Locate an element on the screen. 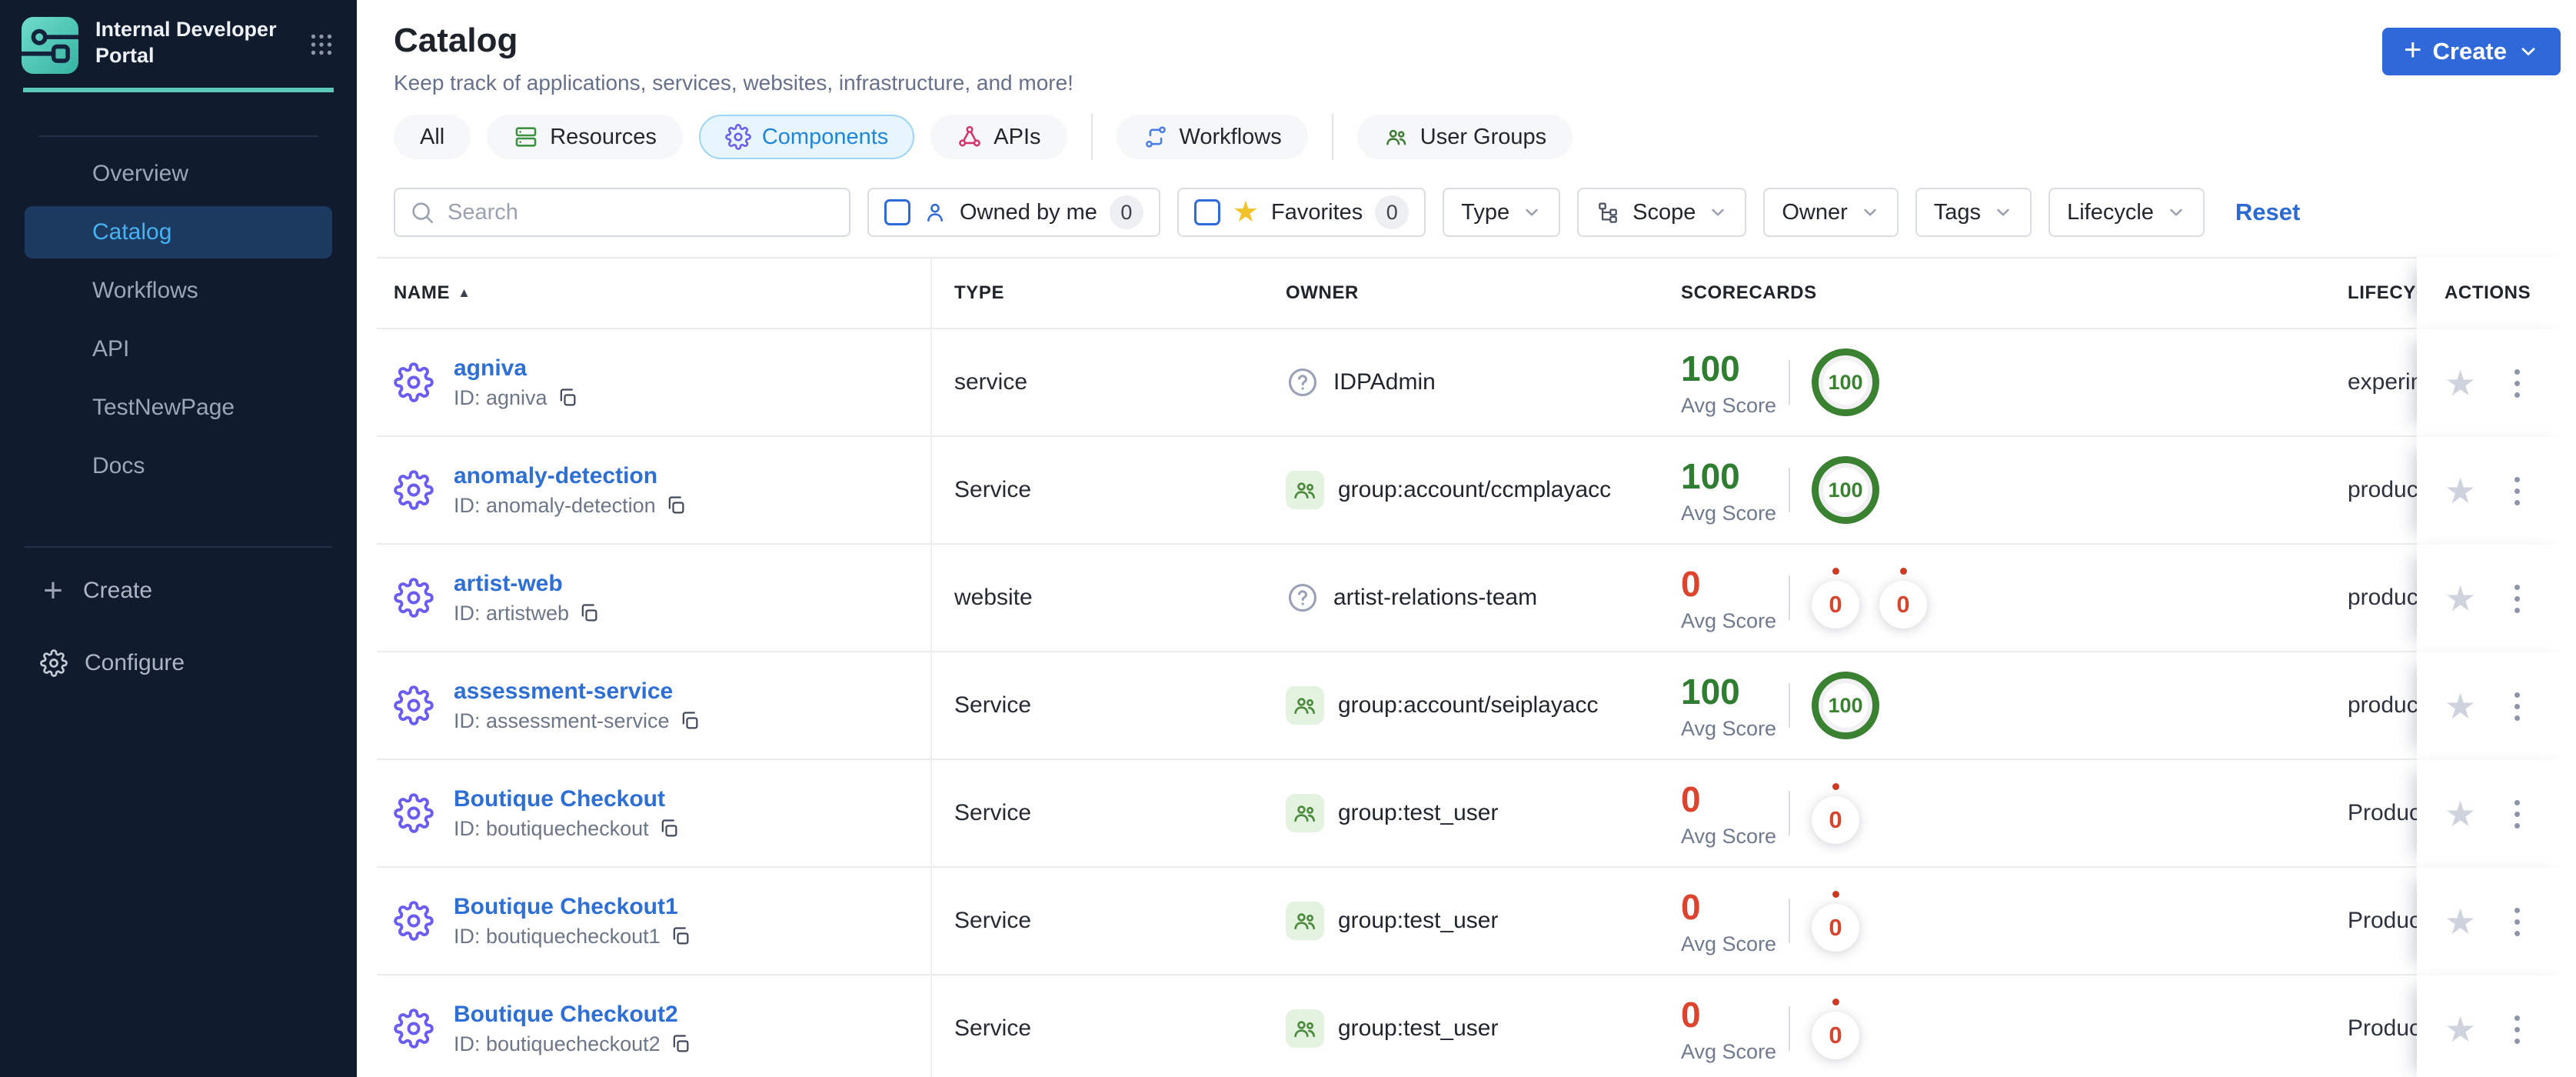 The image size is (2576, 1077). entity-name-link: agniva is located at coordinates (516, 368).